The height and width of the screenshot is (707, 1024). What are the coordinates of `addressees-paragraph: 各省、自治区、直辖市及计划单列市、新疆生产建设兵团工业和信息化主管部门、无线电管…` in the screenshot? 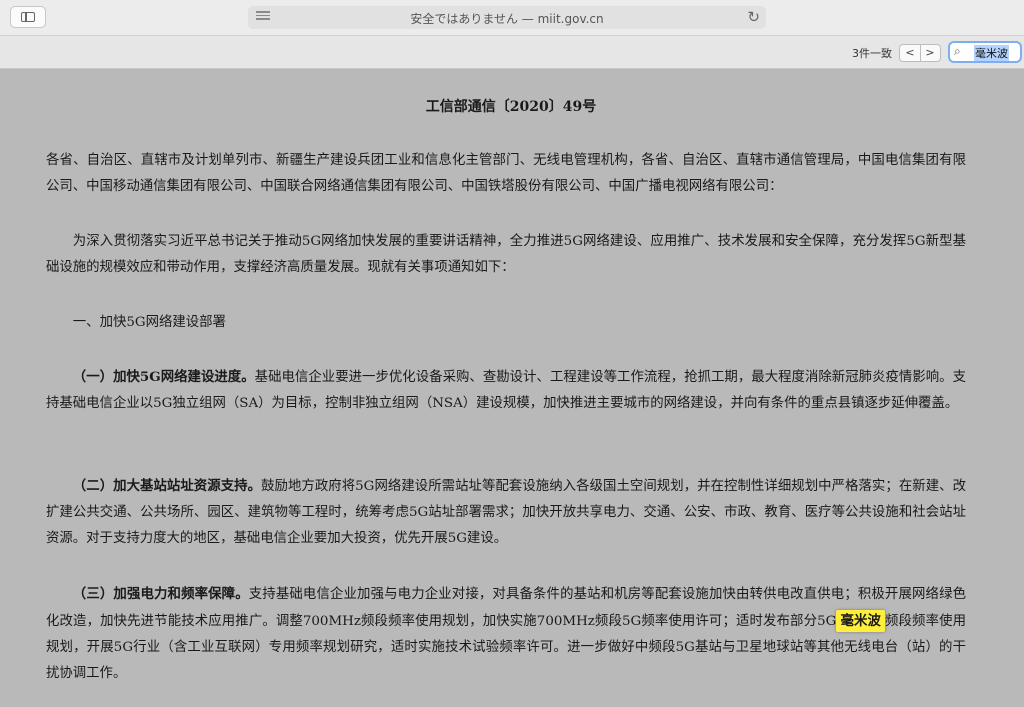 It's located at (506, 173).